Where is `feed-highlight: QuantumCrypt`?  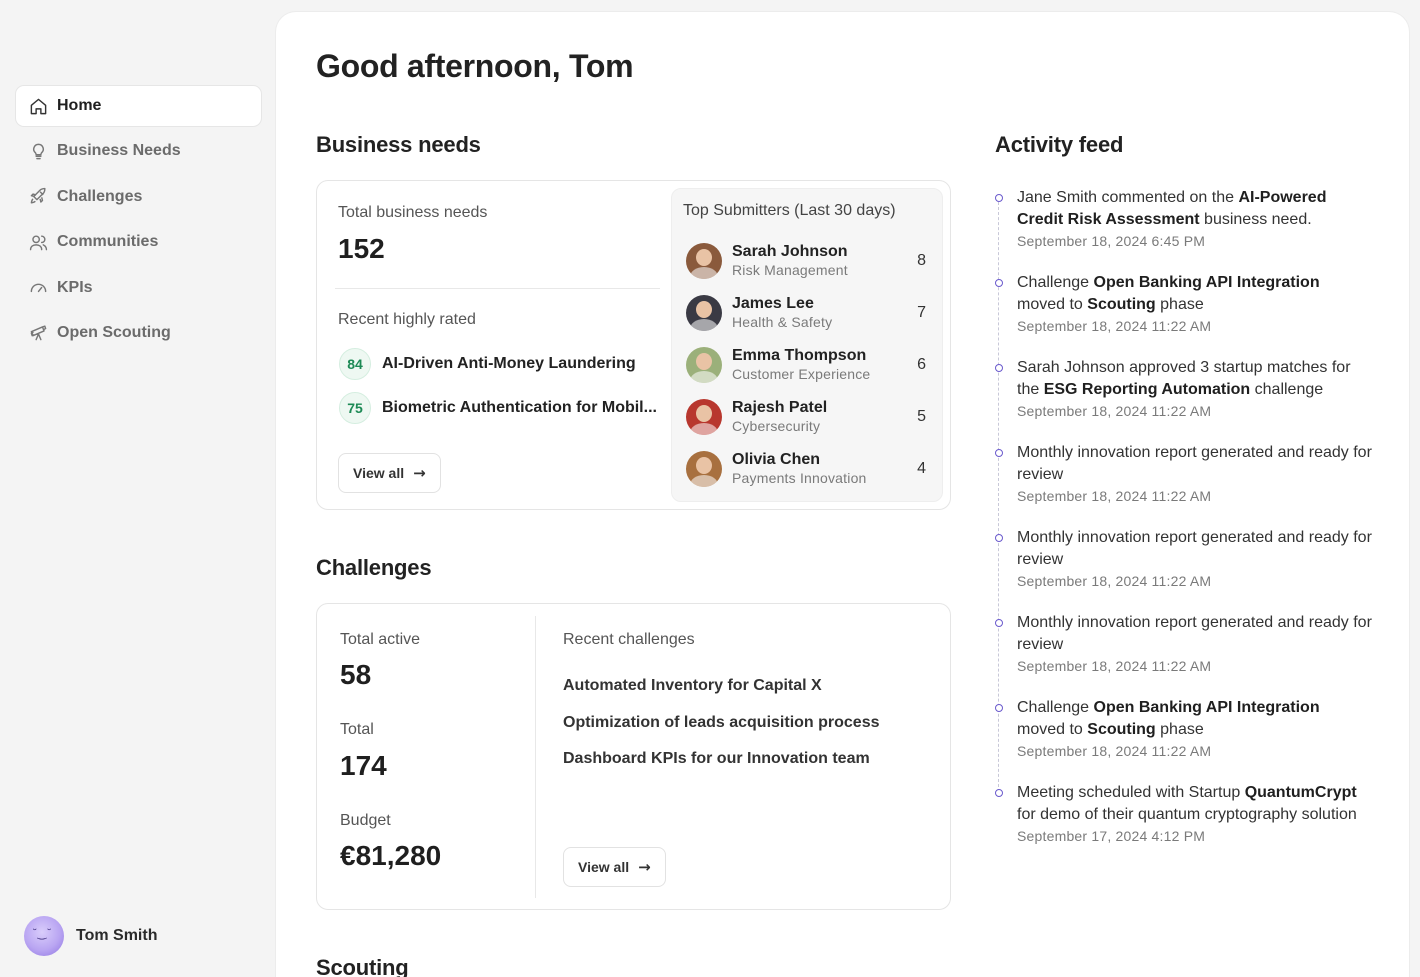 feed-highlight: QuantumCrypt is located at coordinates (1300, 792).